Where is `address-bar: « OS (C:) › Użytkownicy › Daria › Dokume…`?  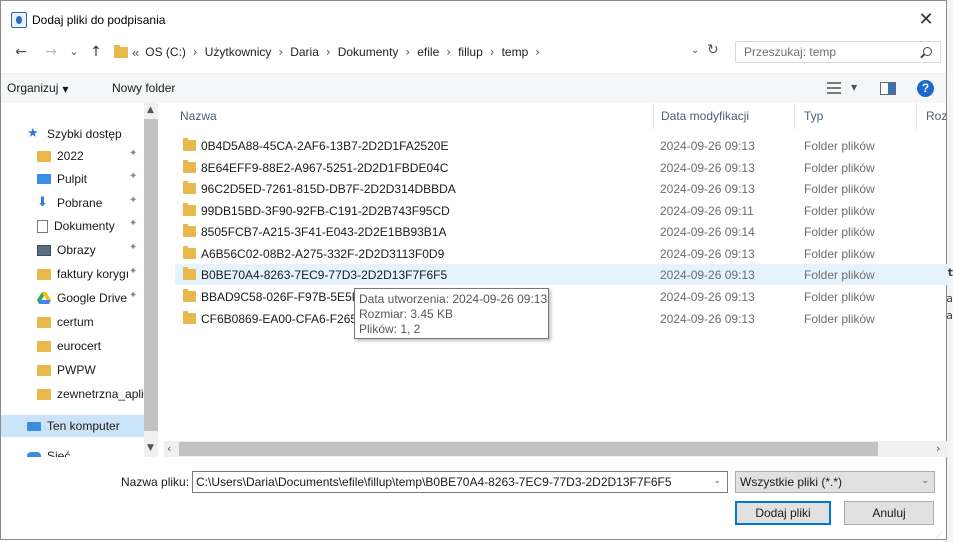 address-bar: « OS (C:) › Użytkownicy › Daria › Dokume… is located at coordinates (418, 52).